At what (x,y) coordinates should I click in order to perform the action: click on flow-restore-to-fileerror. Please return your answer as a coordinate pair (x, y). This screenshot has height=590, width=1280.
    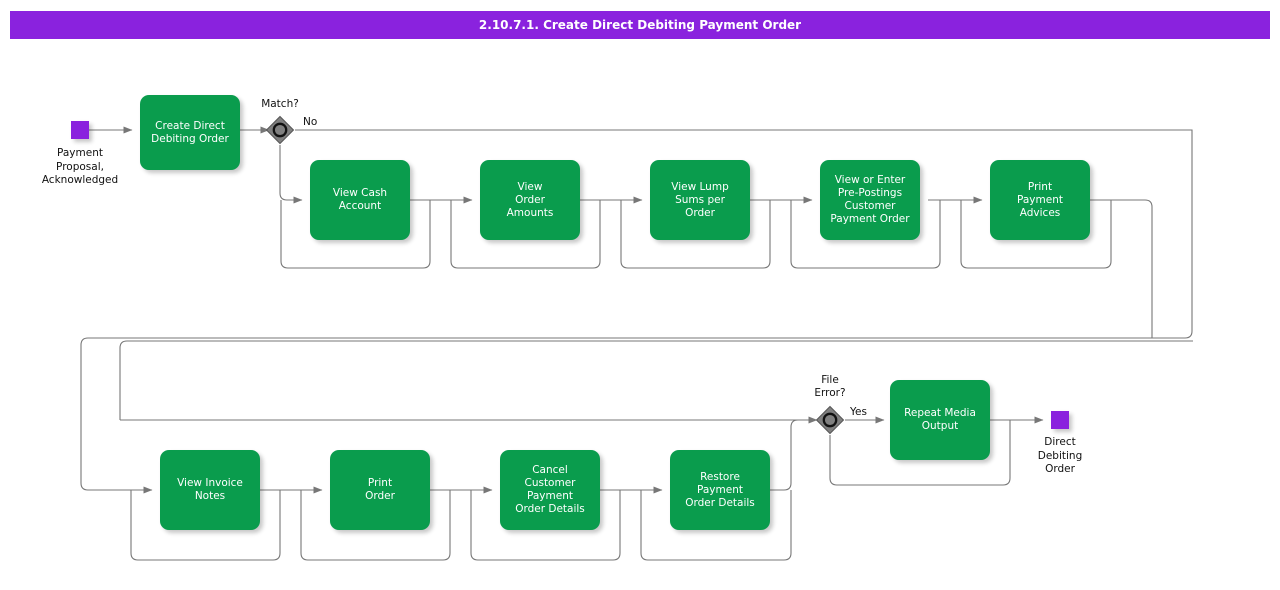
    Looking at the image, I should click on (794, 453).